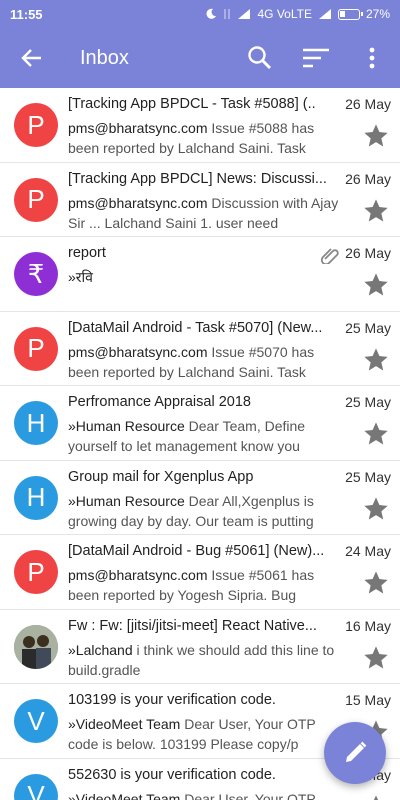 This screenshot has width=400, height=800. I want to click on pencil-icon, so click(356, 751).